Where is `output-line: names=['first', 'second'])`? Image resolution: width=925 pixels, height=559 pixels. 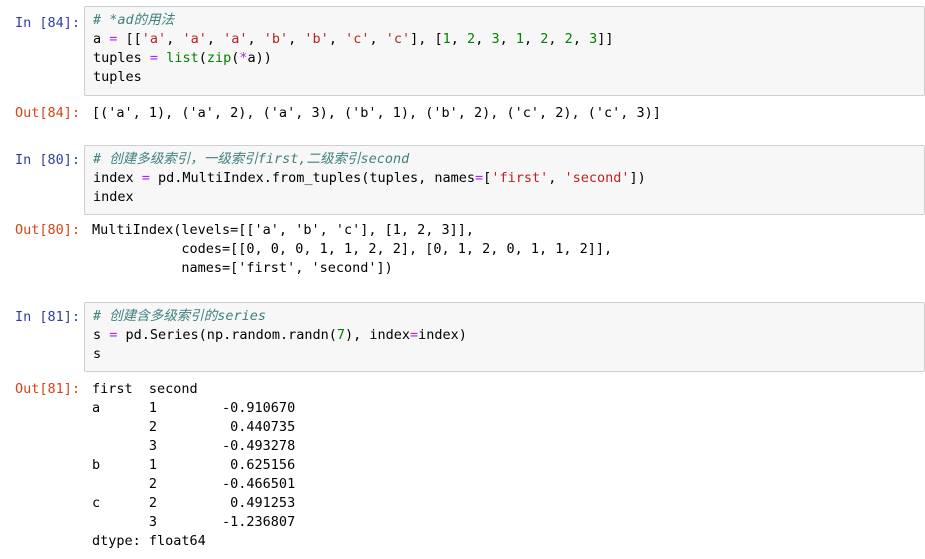
output-line: names=['first', 'second']) is located at coordinates (242, 268).